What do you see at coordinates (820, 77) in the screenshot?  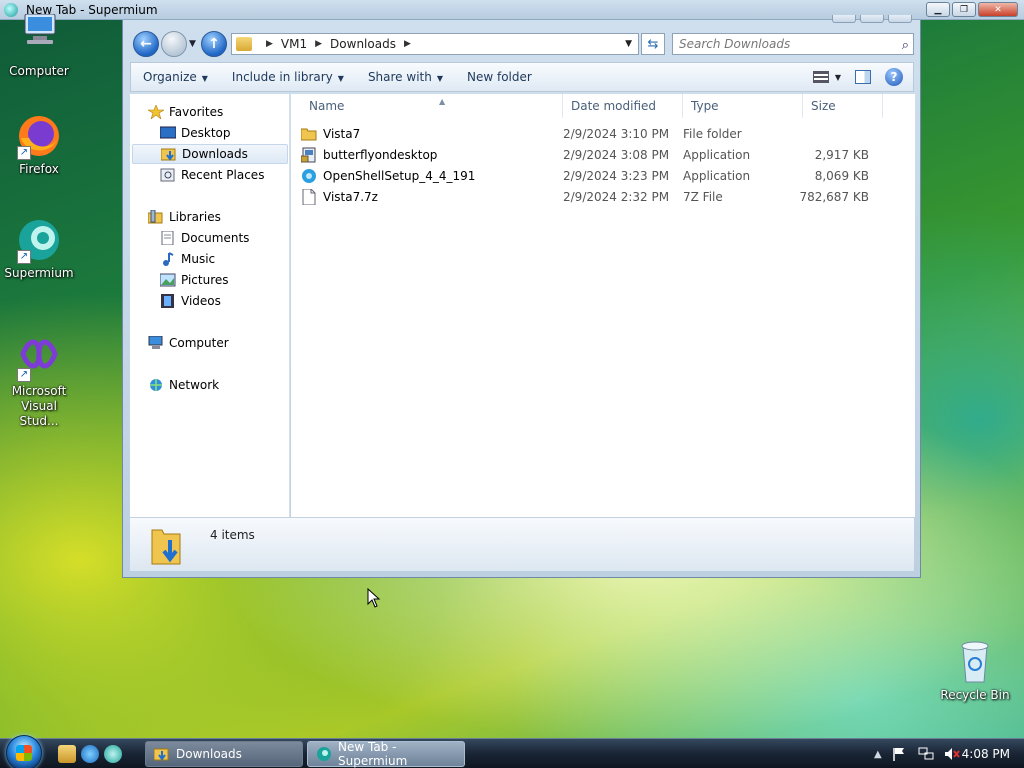 I see `change-view-icon` at bounding box center [820, 77].